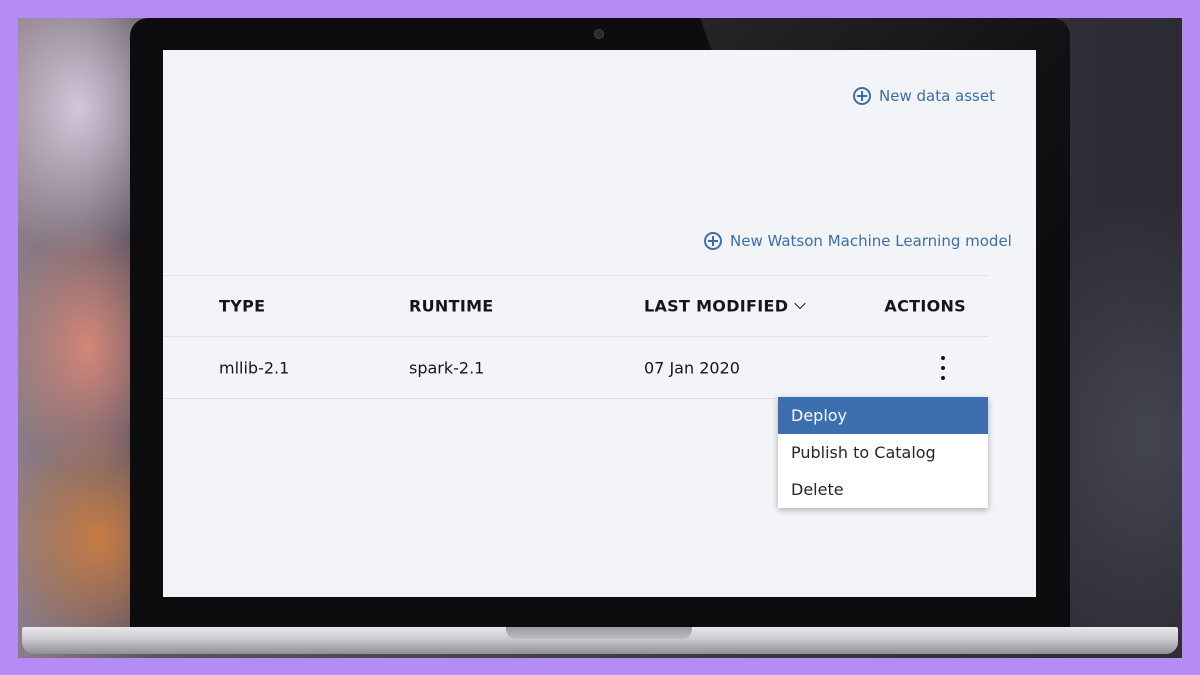  Describe the element at coordinates (575, 368) in the screenshot. I see `table-row: mllib-2.1 spark-2.1 07 Jan 2020` at that location.